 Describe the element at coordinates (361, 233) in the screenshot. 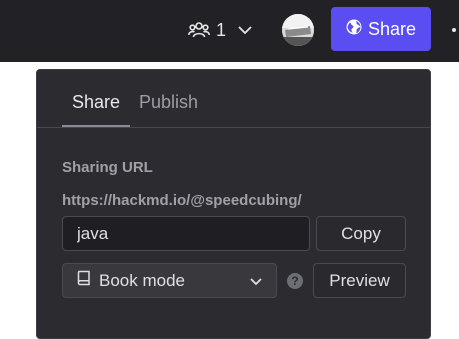

I see `copy-button: Copy` at that location.